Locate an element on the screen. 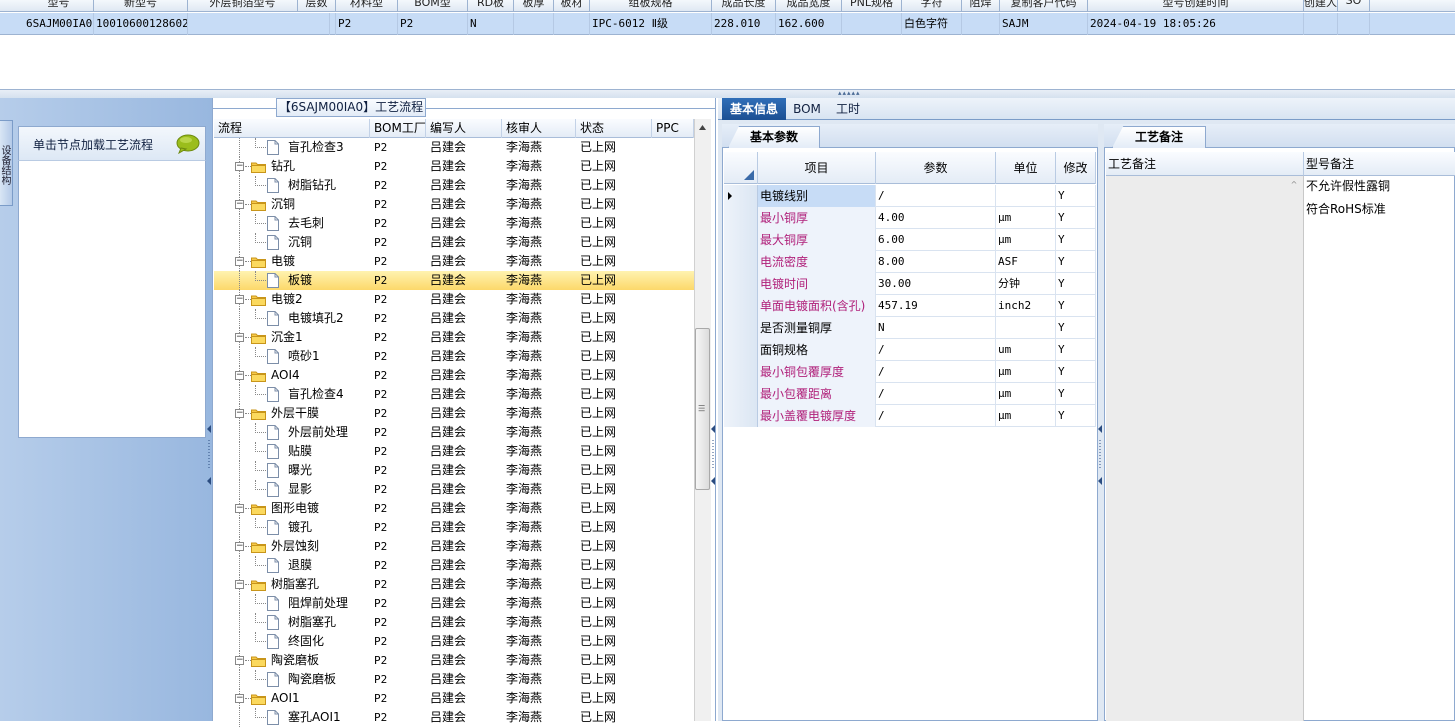  note-col-model: 型号备注 is located at coordinates (1379, 164).